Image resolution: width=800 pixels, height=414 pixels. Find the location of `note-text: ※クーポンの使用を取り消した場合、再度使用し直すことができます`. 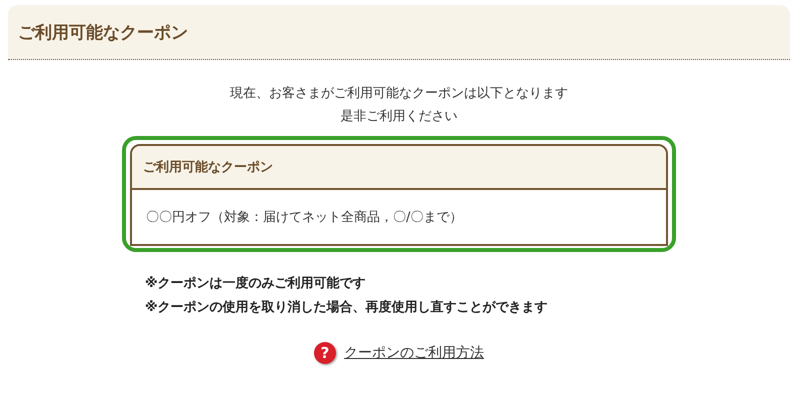

note-text: ※クーポンの使用を取り消した場合、再度使用し直すことができます is located at coordinates (347, 307).